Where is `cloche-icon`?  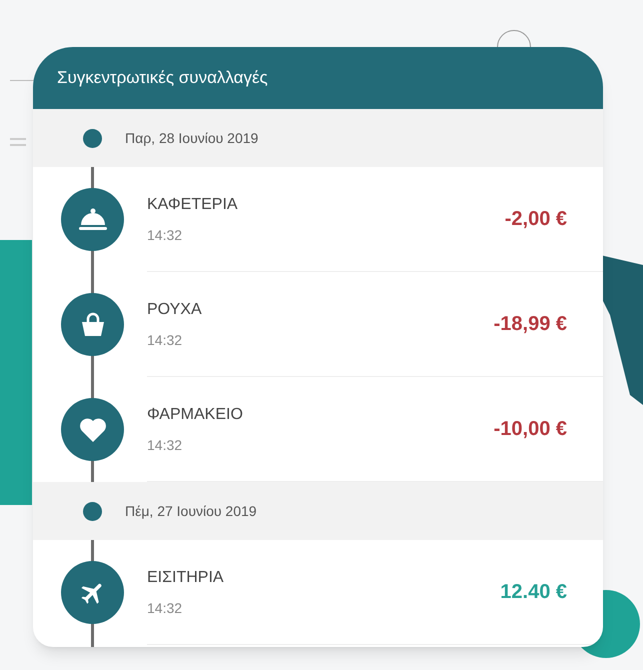 cloche-icon is located at coordinates (93, 220).